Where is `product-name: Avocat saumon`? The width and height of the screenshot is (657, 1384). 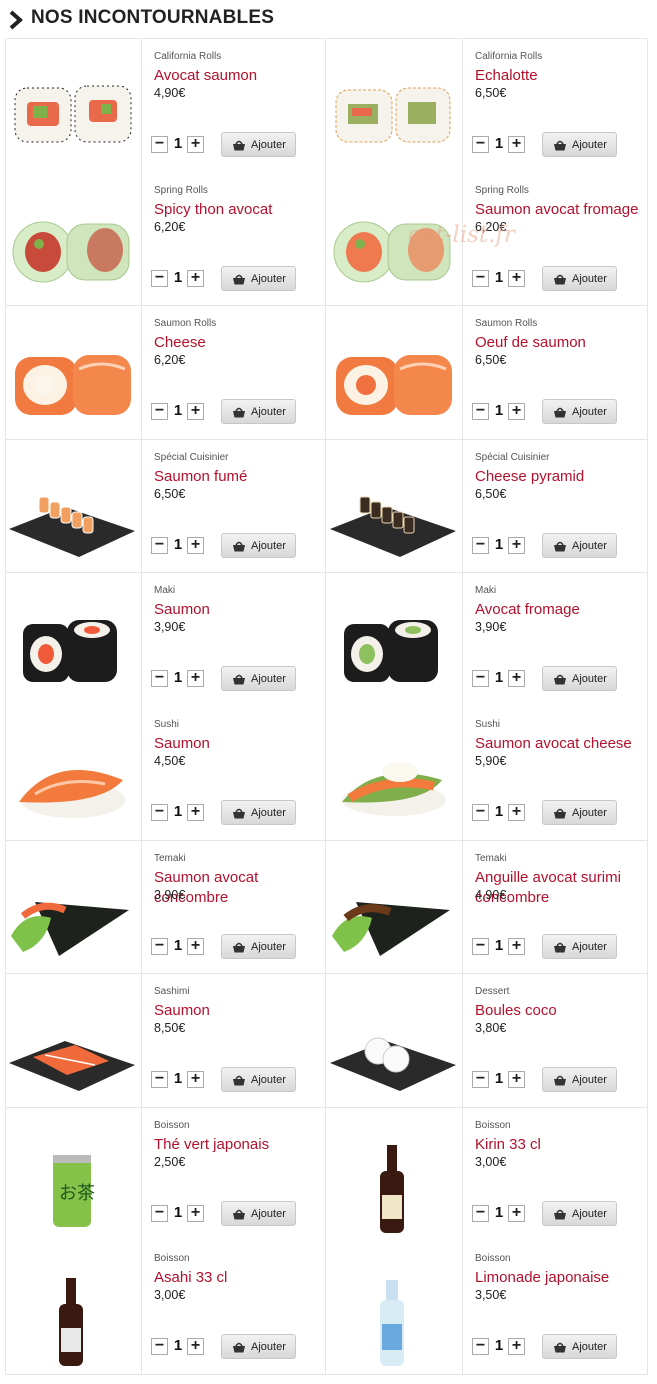 product-name: Avocat saumon is located at coordinates (238, 76).